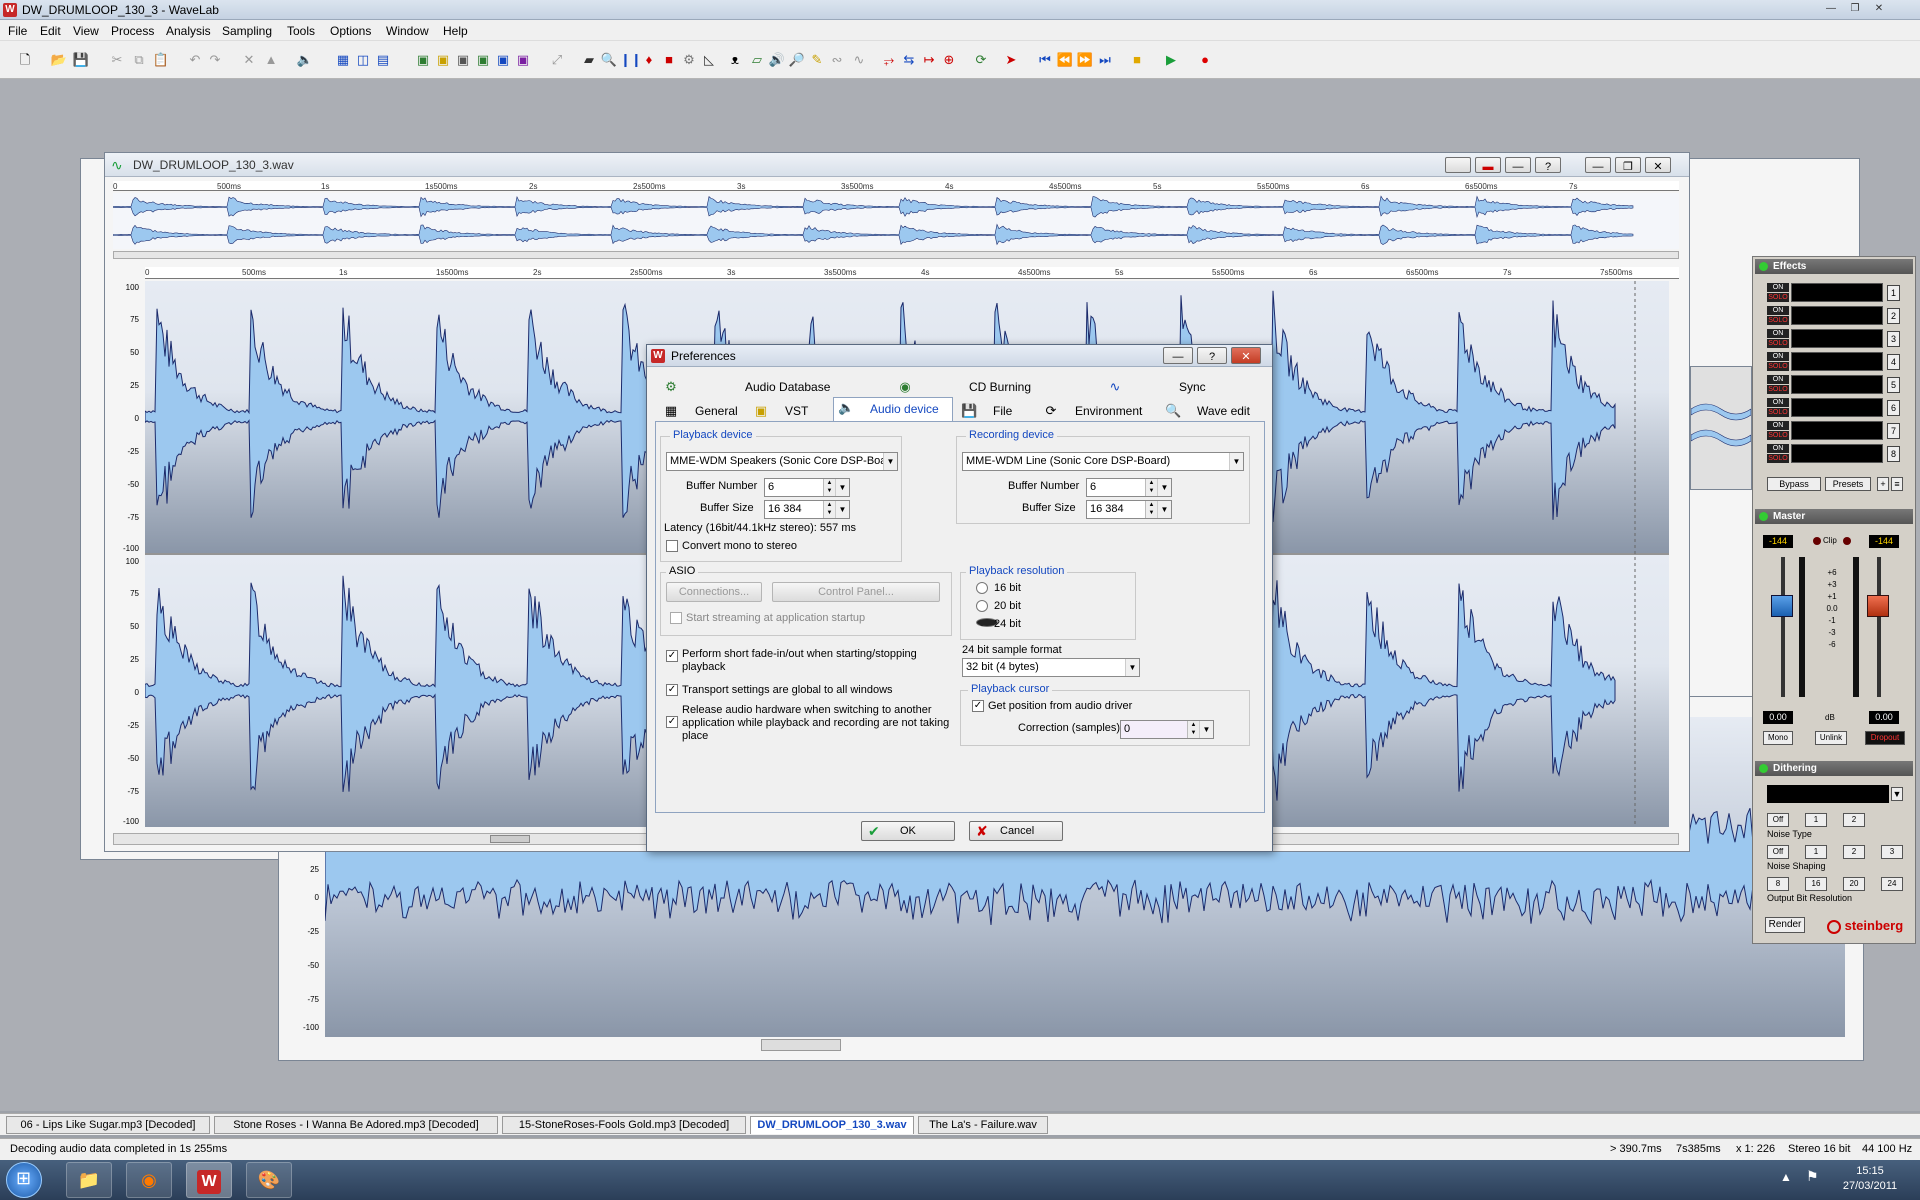  What do you see at coordinates (1870, 1179) in the screenshot?
I see `clock: 15:15 27/03/2011` at bounding box center [1870, 1179].